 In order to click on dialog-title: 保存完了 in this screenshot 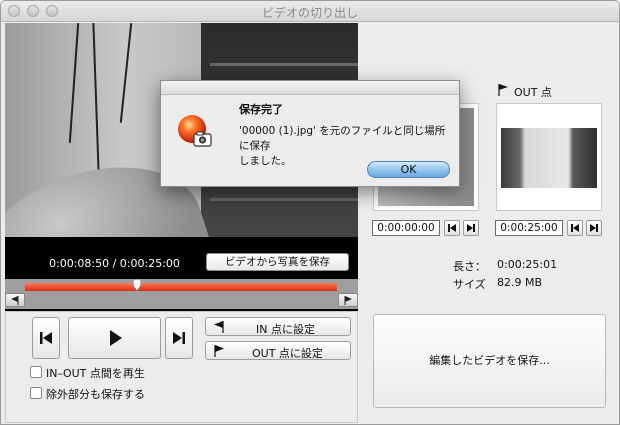, I will do `click(261, 109)`.